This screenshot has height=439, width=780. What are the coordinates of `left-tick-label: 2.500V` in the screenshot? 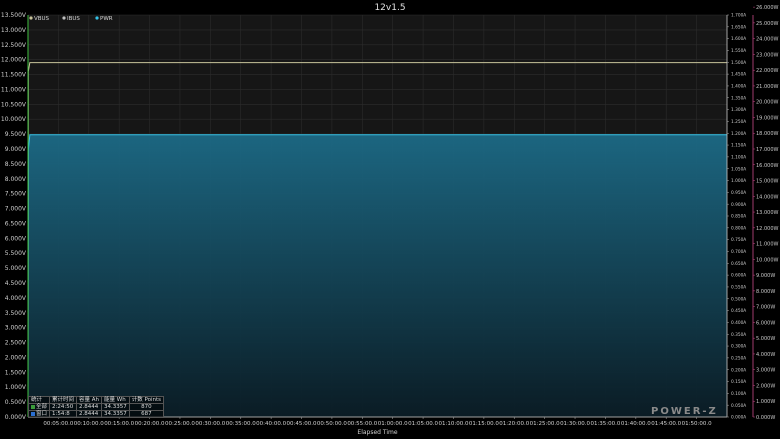 It's located at (16, 343).